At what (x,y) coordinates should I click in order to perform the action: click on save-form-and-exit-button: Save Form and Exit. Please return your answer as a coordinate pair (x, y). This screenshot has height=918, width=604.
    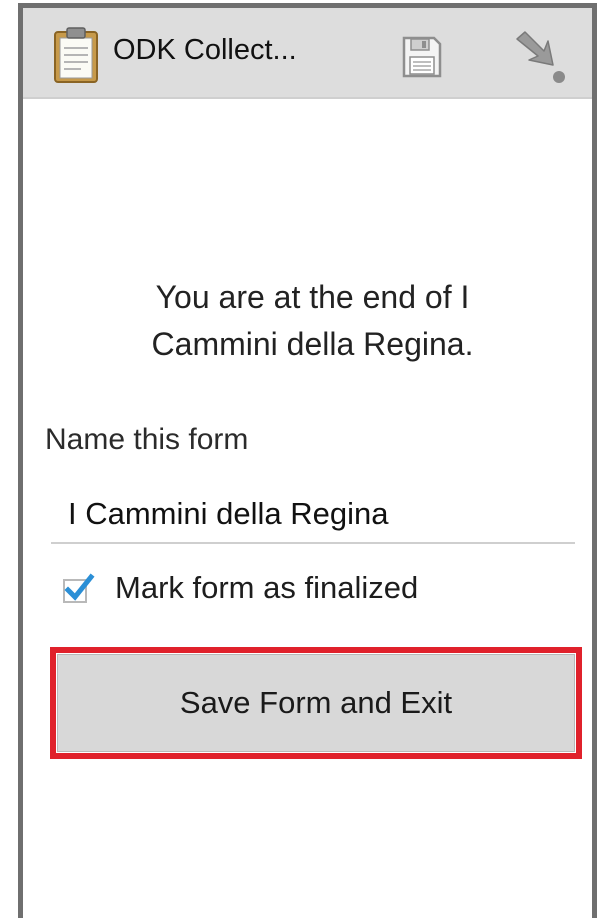
    Looking at the image, I should click on (316, 703).